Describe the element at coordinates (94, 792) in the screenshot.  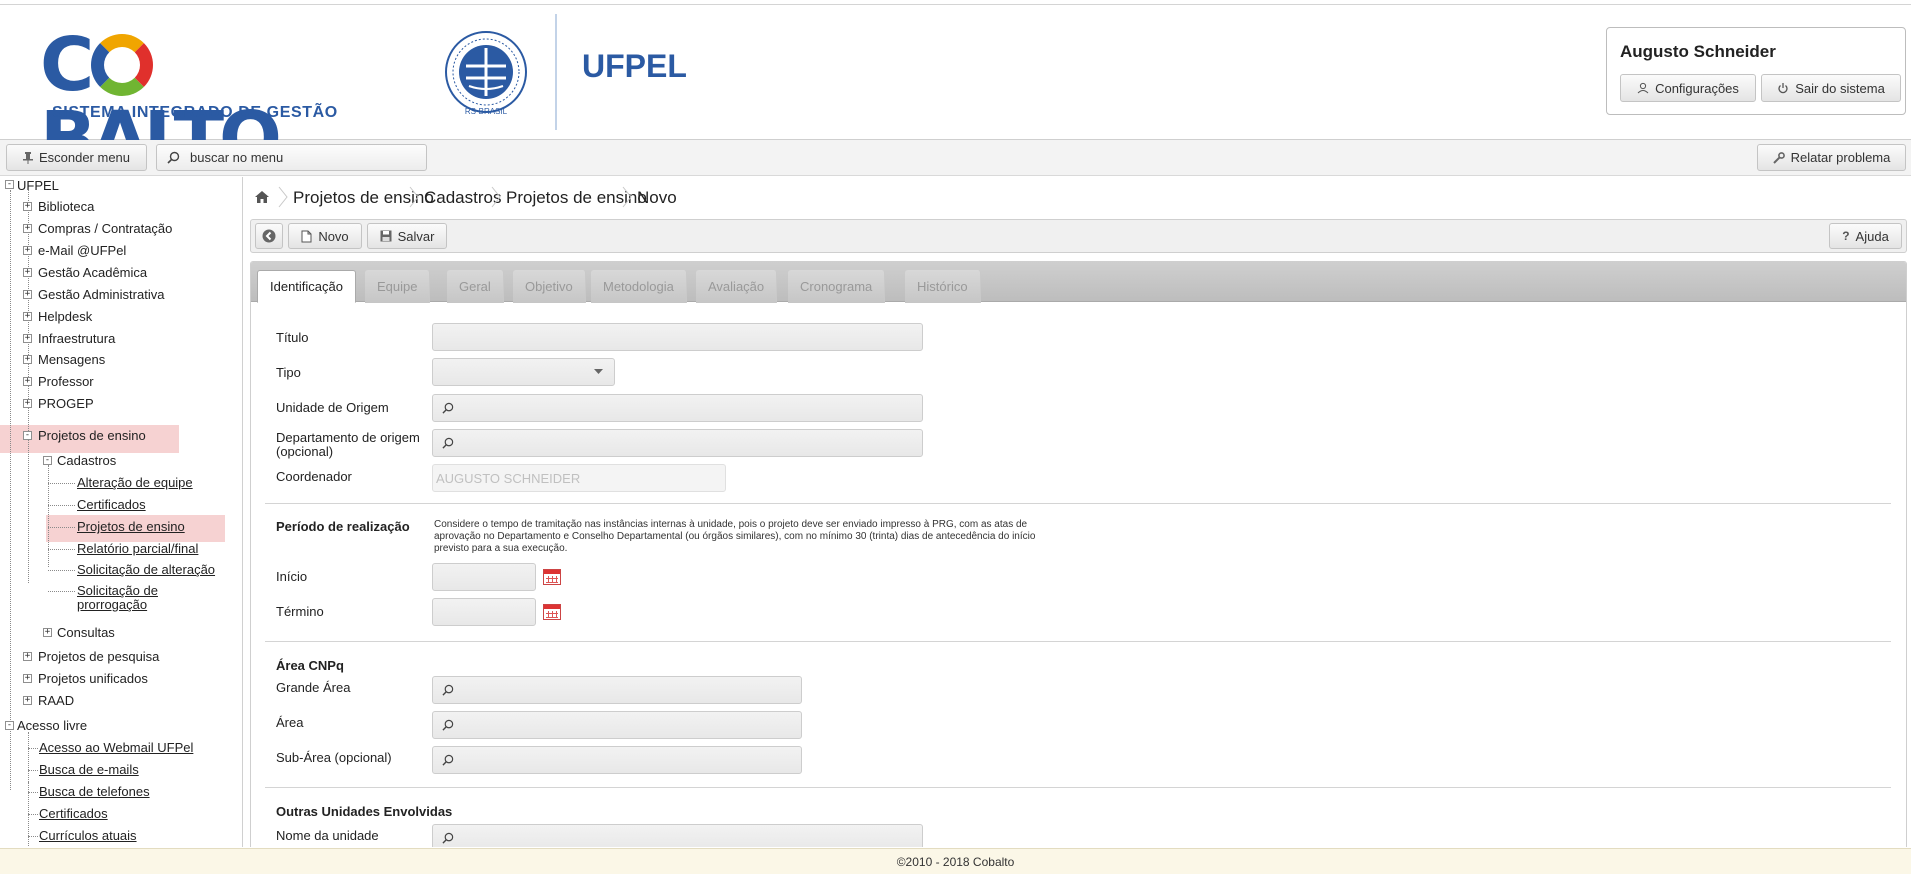
I see `tree-link-busca-telefones: Busca de telefones` at that location.